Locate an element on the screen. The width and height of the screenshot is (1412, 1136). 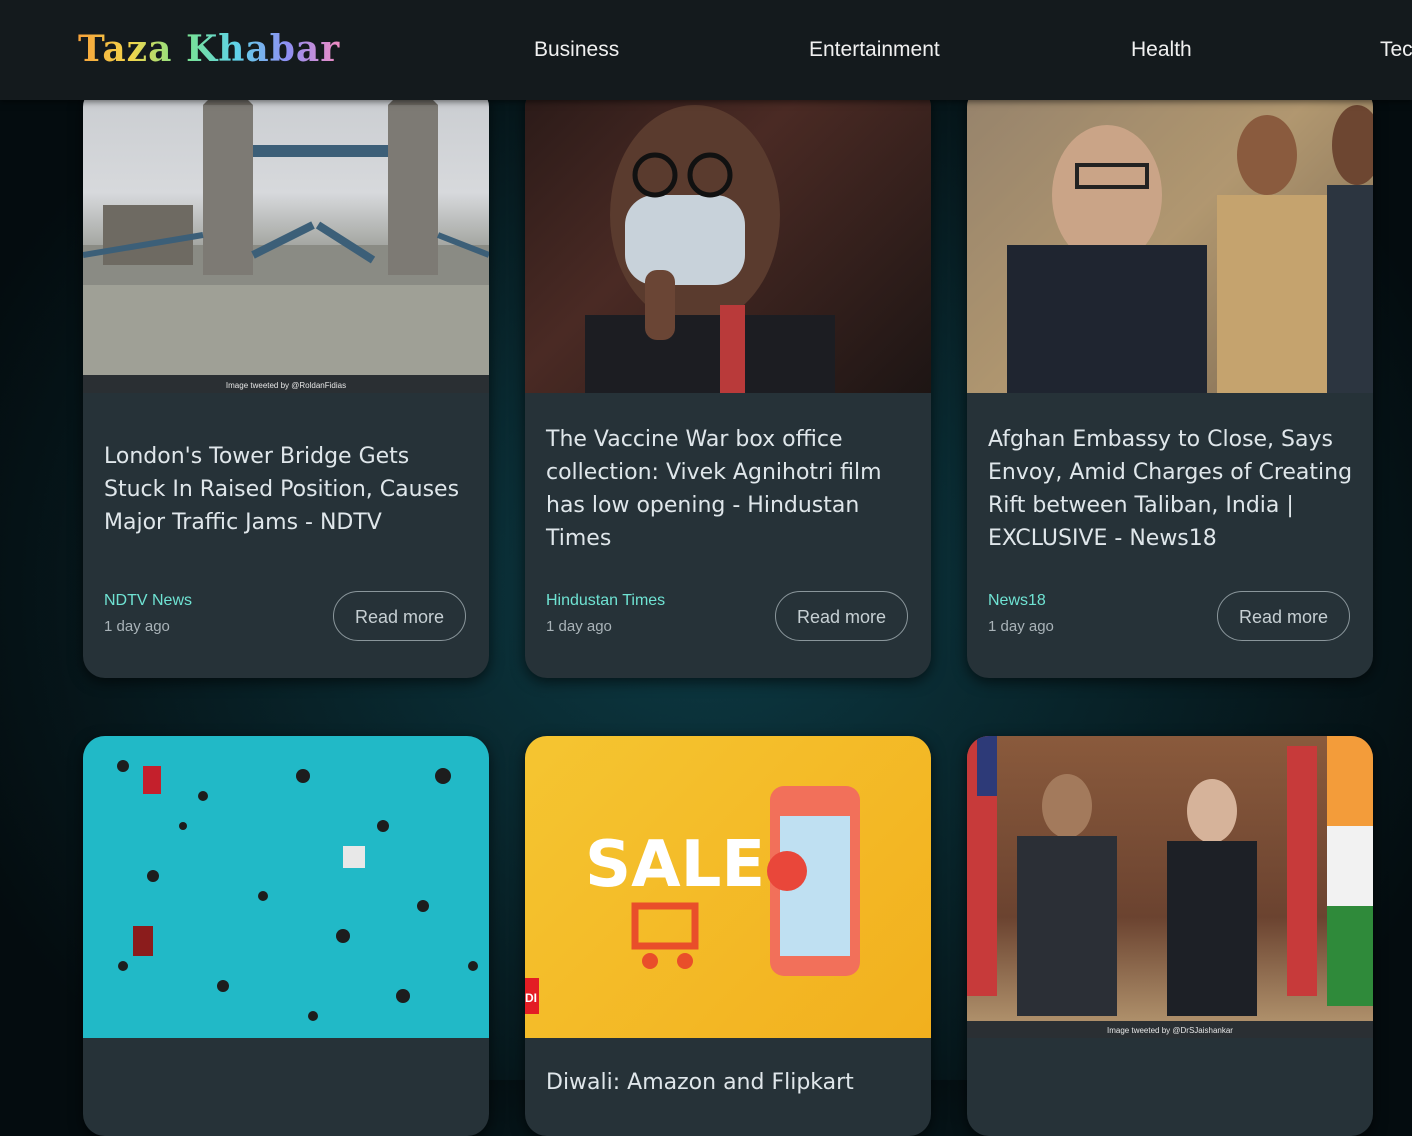
nav-health: Health is located at coordinates (1161, 50).